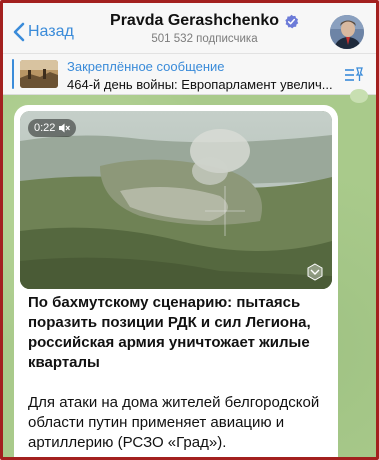  Describe the element at coordinates (359, 96) in the screenshot. I see `scroll-indicator` at that location.